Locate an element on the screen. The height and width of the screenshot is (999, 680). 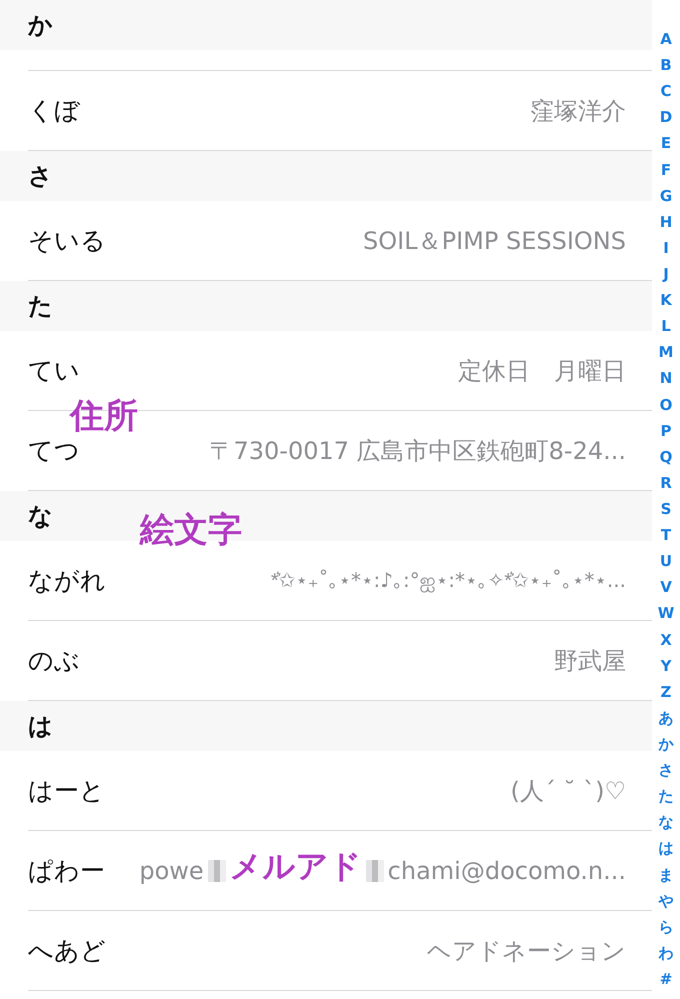
index-letter: # is located at coordinates (666, 979).